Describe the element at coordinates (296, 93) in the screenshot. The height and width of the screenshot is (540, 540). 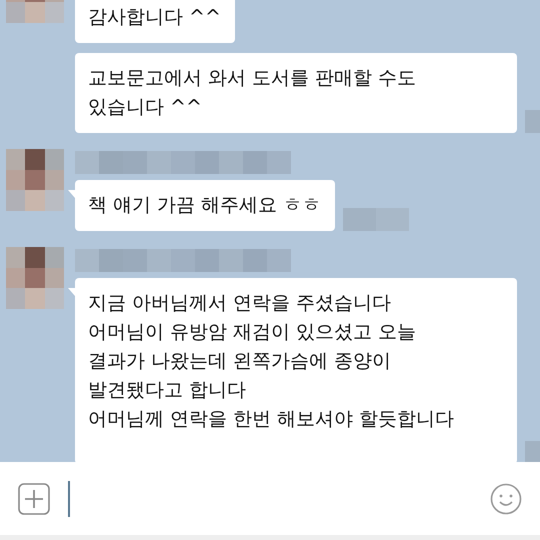
I see `message-bubble: 교보문고에서 와서 도서를 판매할 수도 있습니다 ^^` at that location.